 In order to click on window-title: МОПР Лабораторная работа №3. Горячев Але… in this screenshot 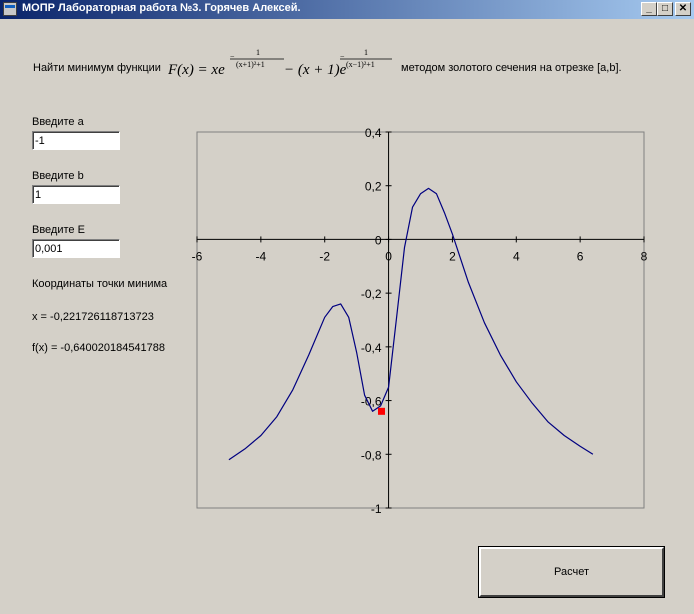, I will do `click(161, 8)`.